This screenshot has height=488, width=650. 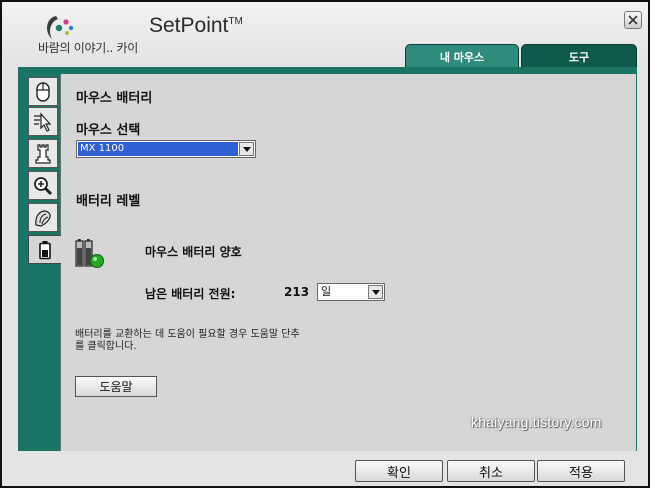 I want to click on sidebar-item-game, so click(x=43, y=153).